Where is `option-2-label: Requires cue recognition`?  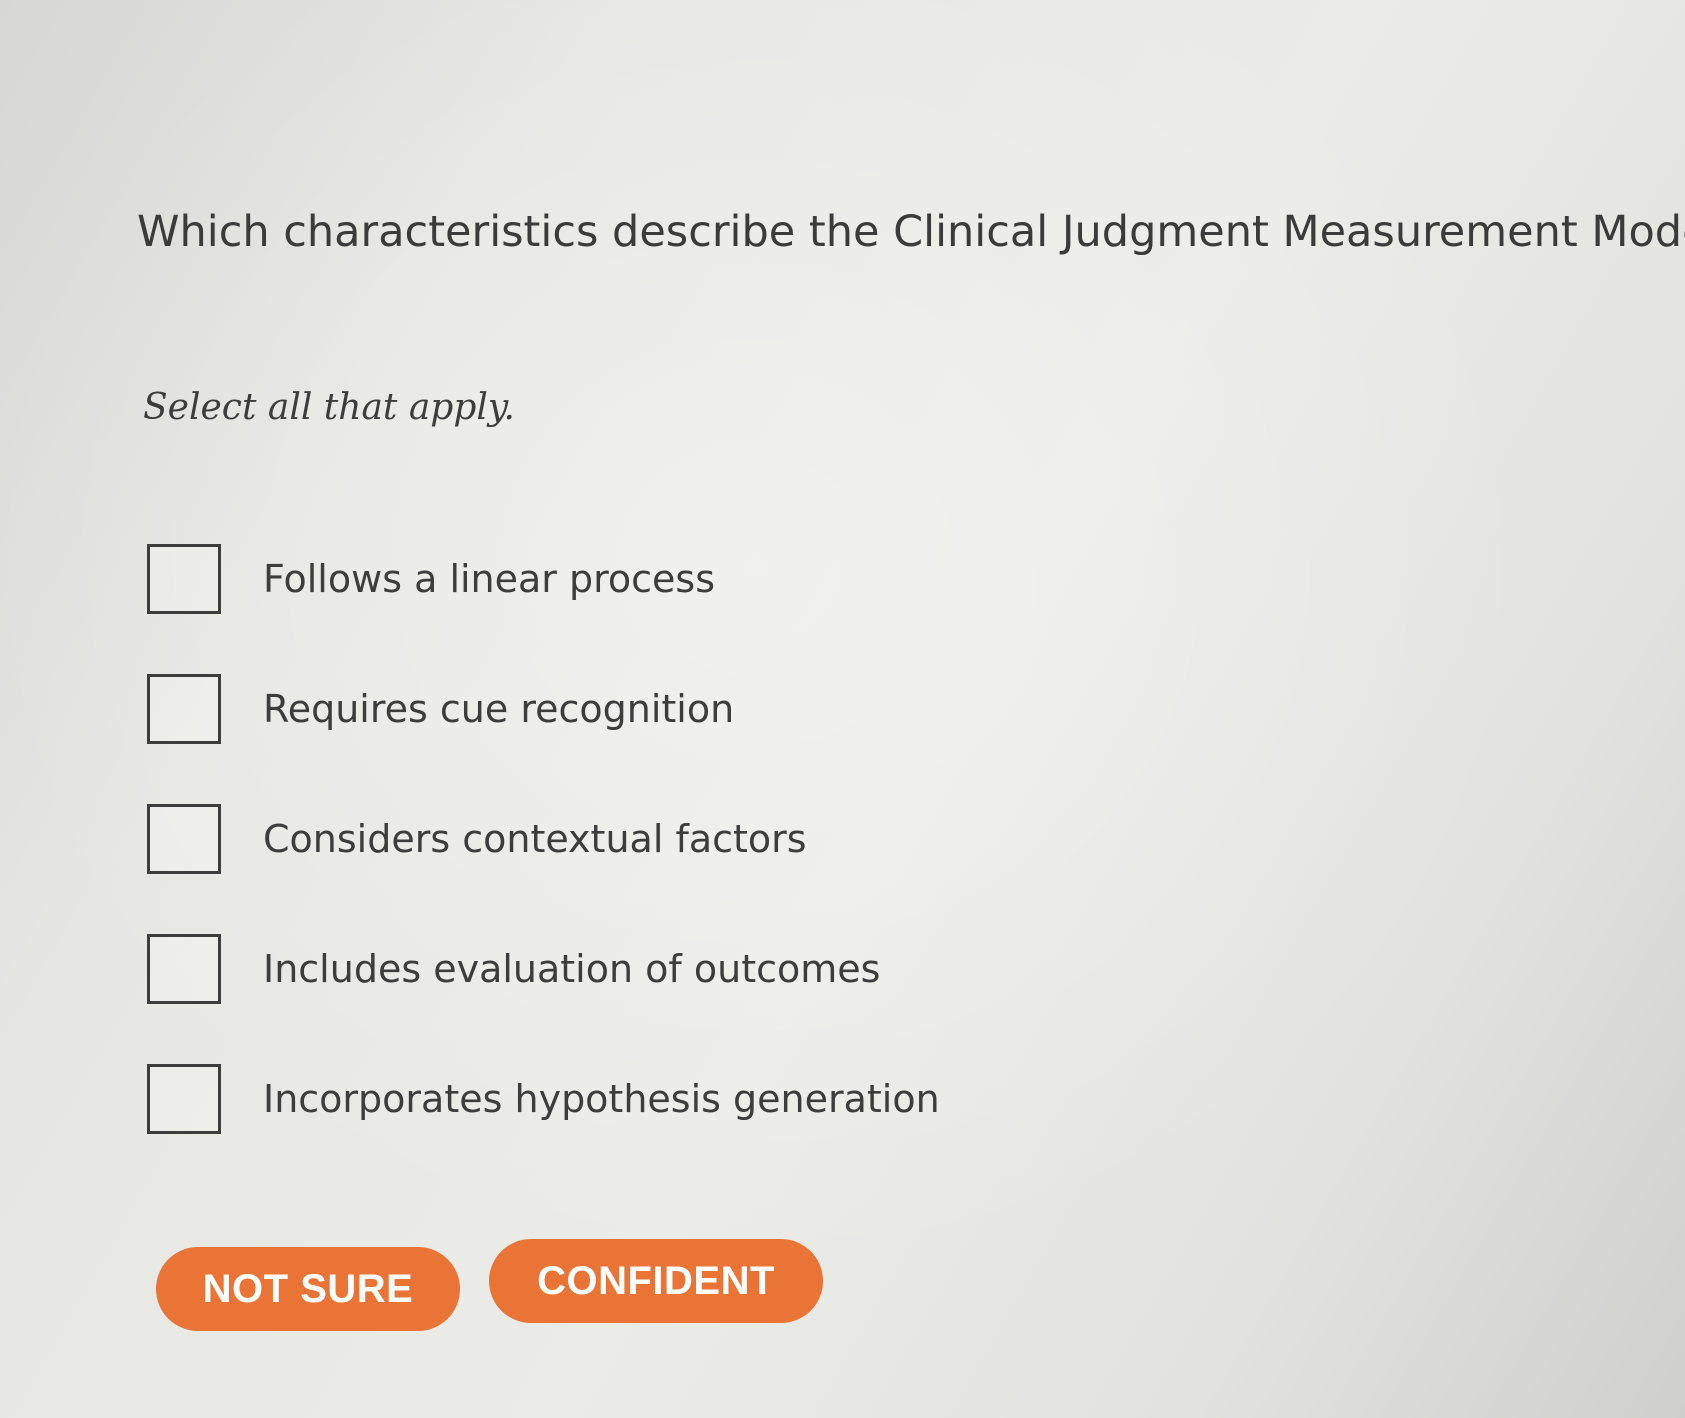 option-2-label: Requires cue recognition is located at coordinates (499, 709).